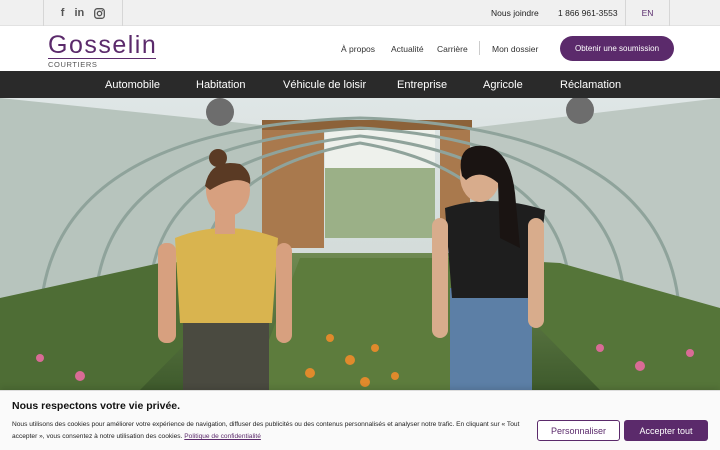 This screenshot has height=450, width=720. I want to click on logo-name: Gosselin, so click(103, 45).